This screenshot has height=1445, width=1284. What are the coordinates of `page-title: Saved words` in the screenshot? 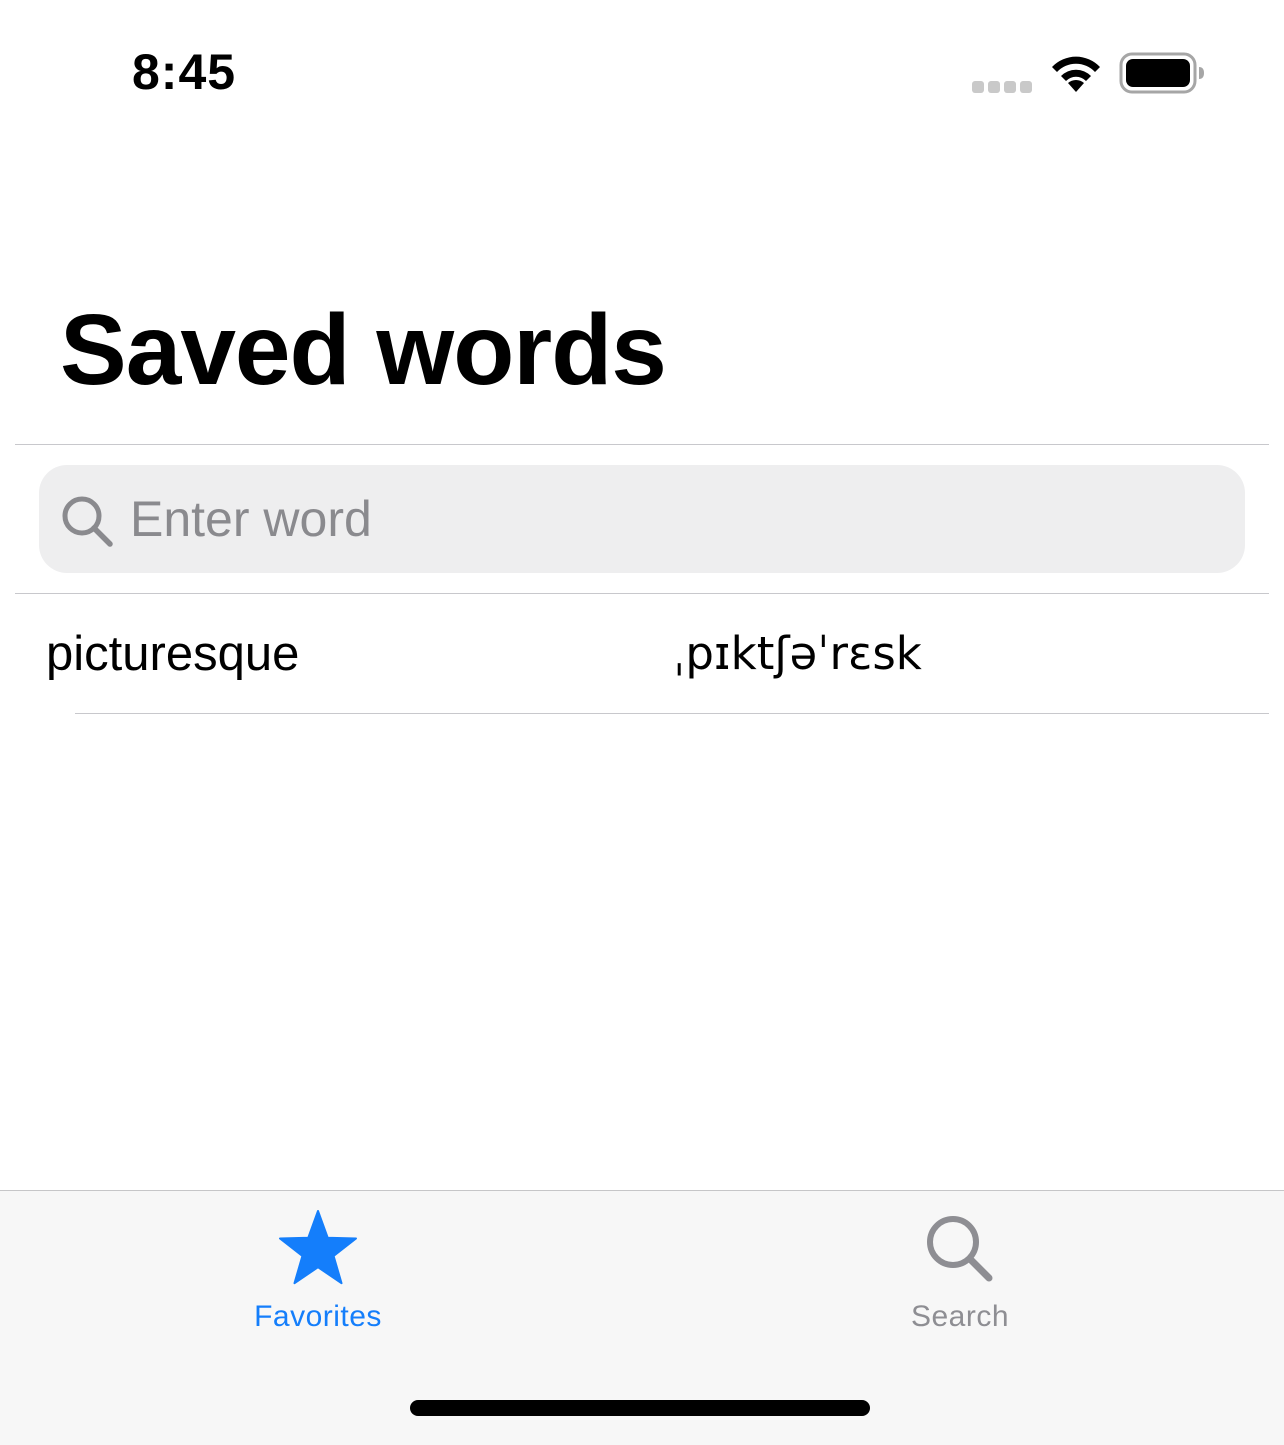 It's located at (363, 350).